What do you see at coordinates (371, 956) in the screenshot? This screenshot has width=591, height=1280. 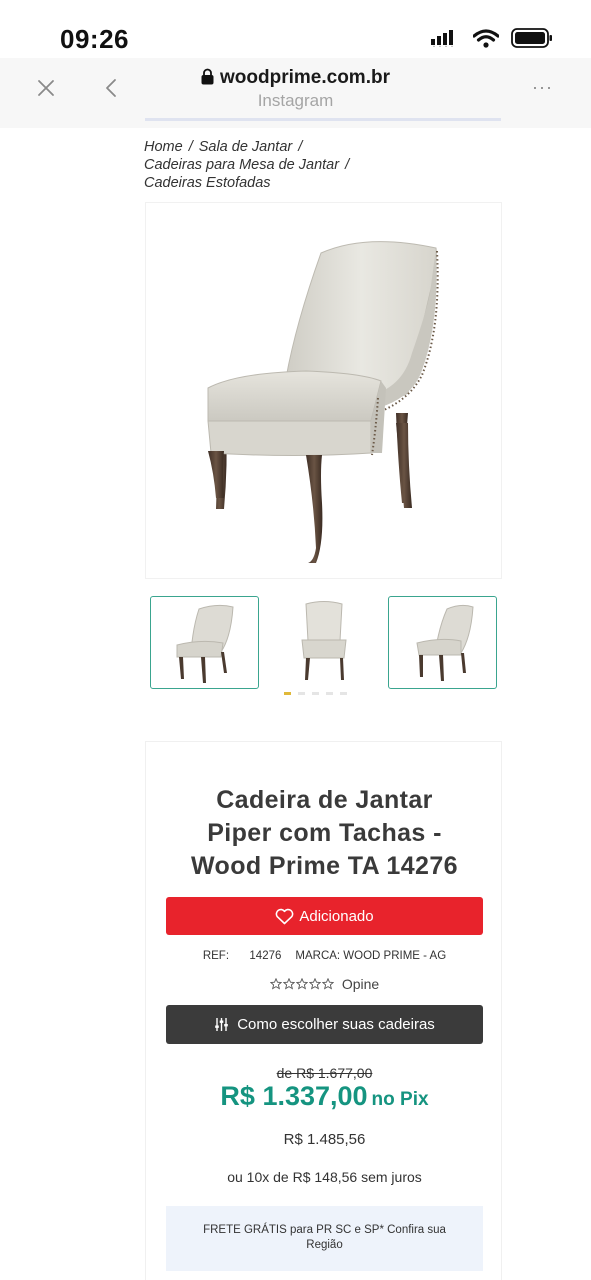 I see `brand-label: MARCA: WOOD PRIME - AG` at bounding box center [371, 956].